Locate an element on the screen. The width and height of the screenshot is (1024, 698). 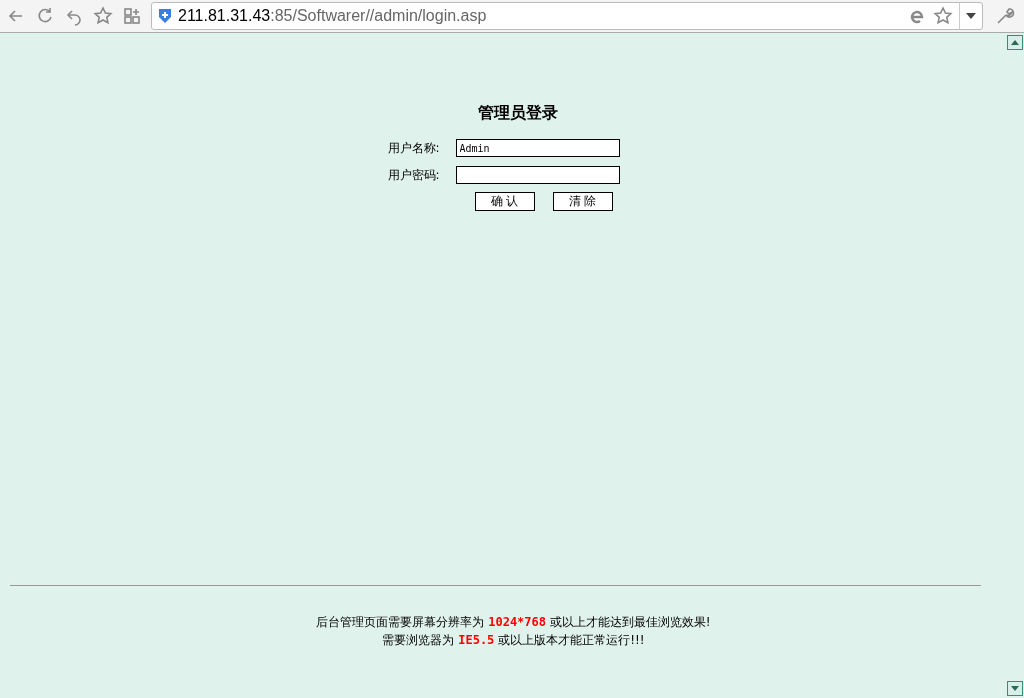
up-arrow-icon is located at coordinates (1015, 42).